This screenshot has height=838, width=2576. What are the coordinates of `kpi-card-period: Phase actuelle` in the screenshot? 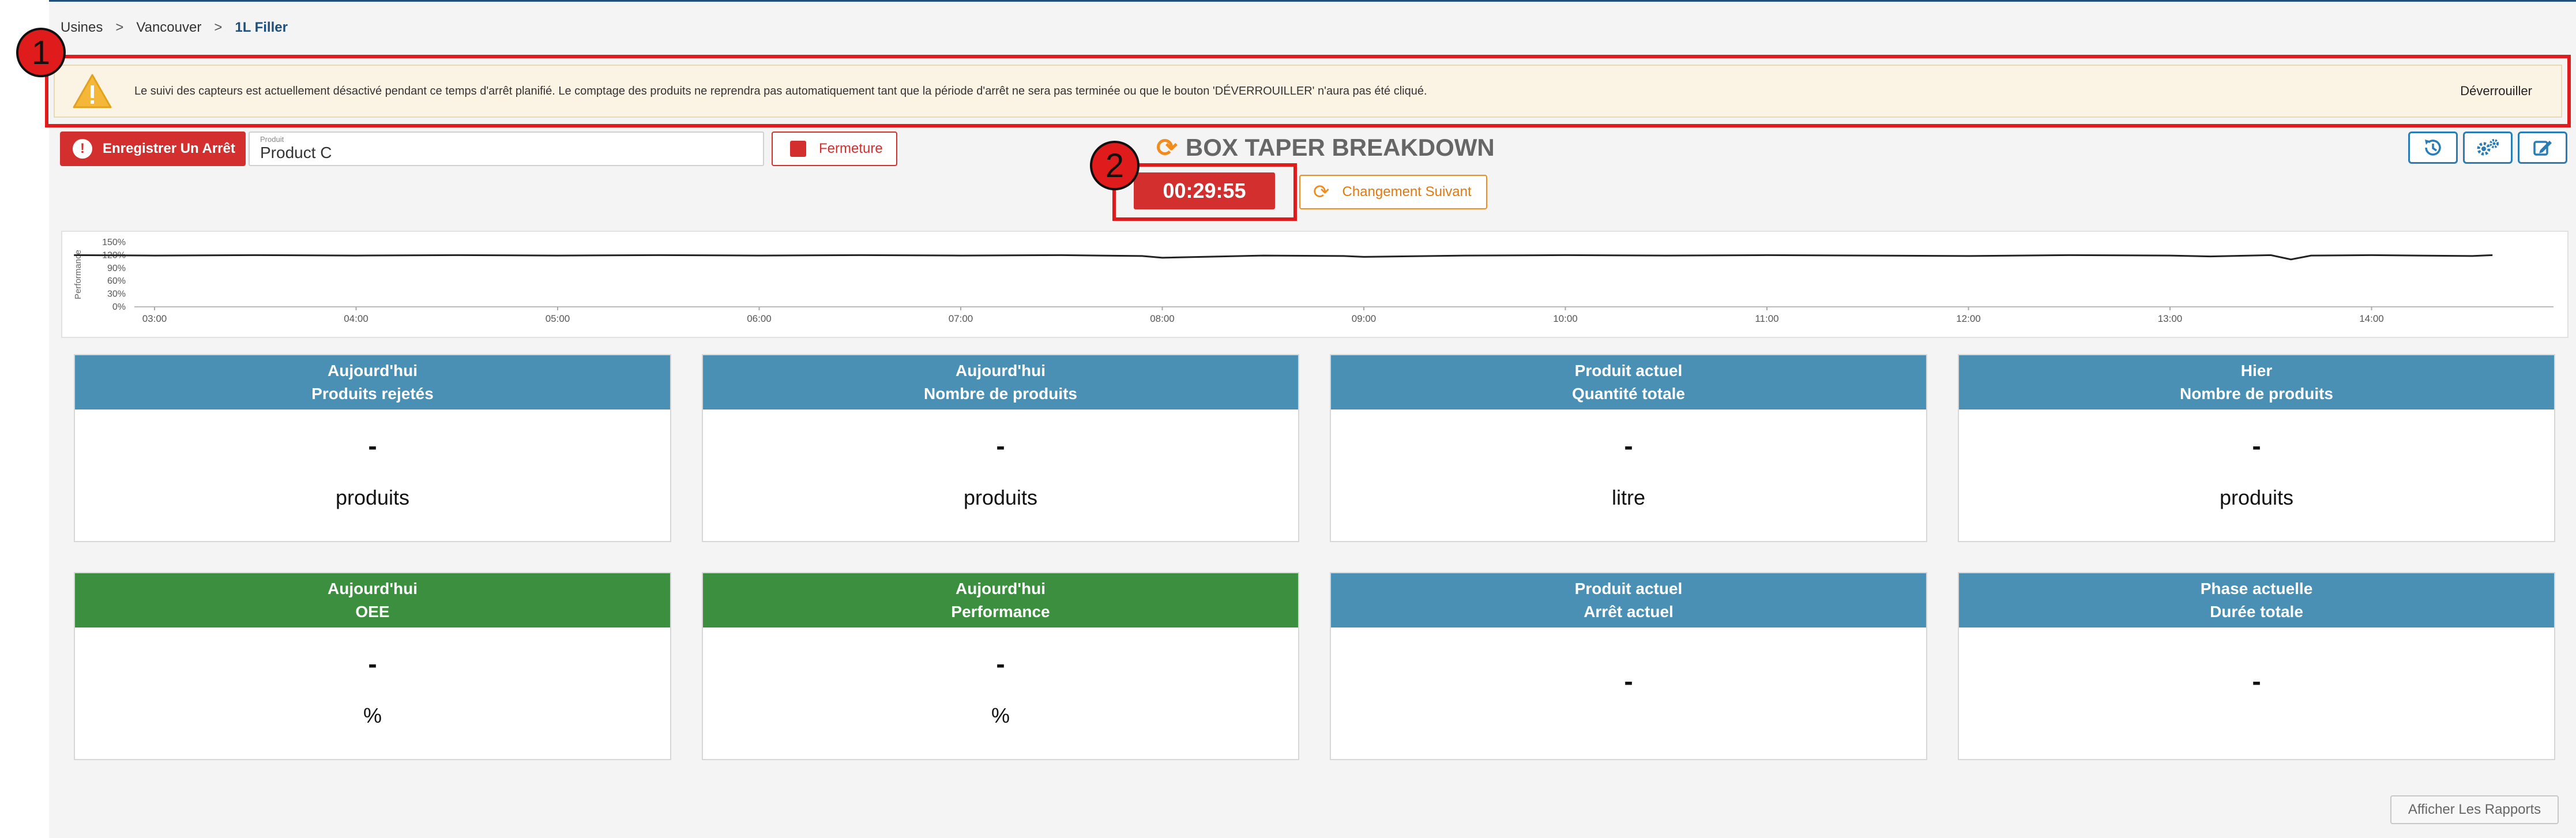 It's located at (2256, 589).